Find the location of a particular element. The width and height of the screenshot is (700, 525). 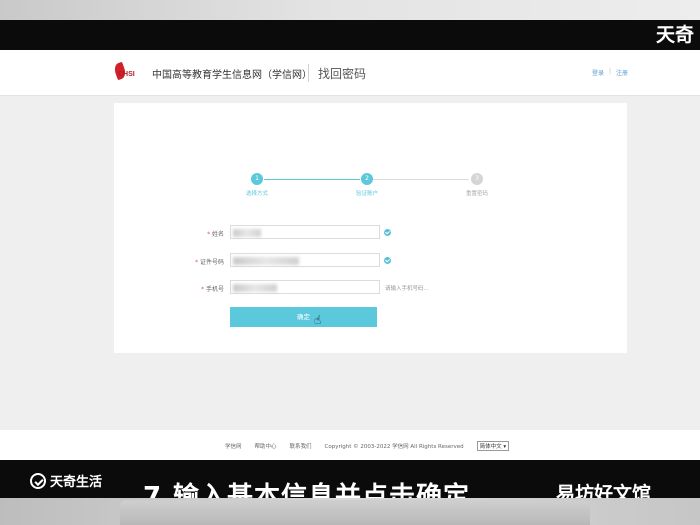

site-header: CHSI 中国高等教育学生信息网（学信网） 找回密码 登录 | 注册 is located at coordinates (350, 73).